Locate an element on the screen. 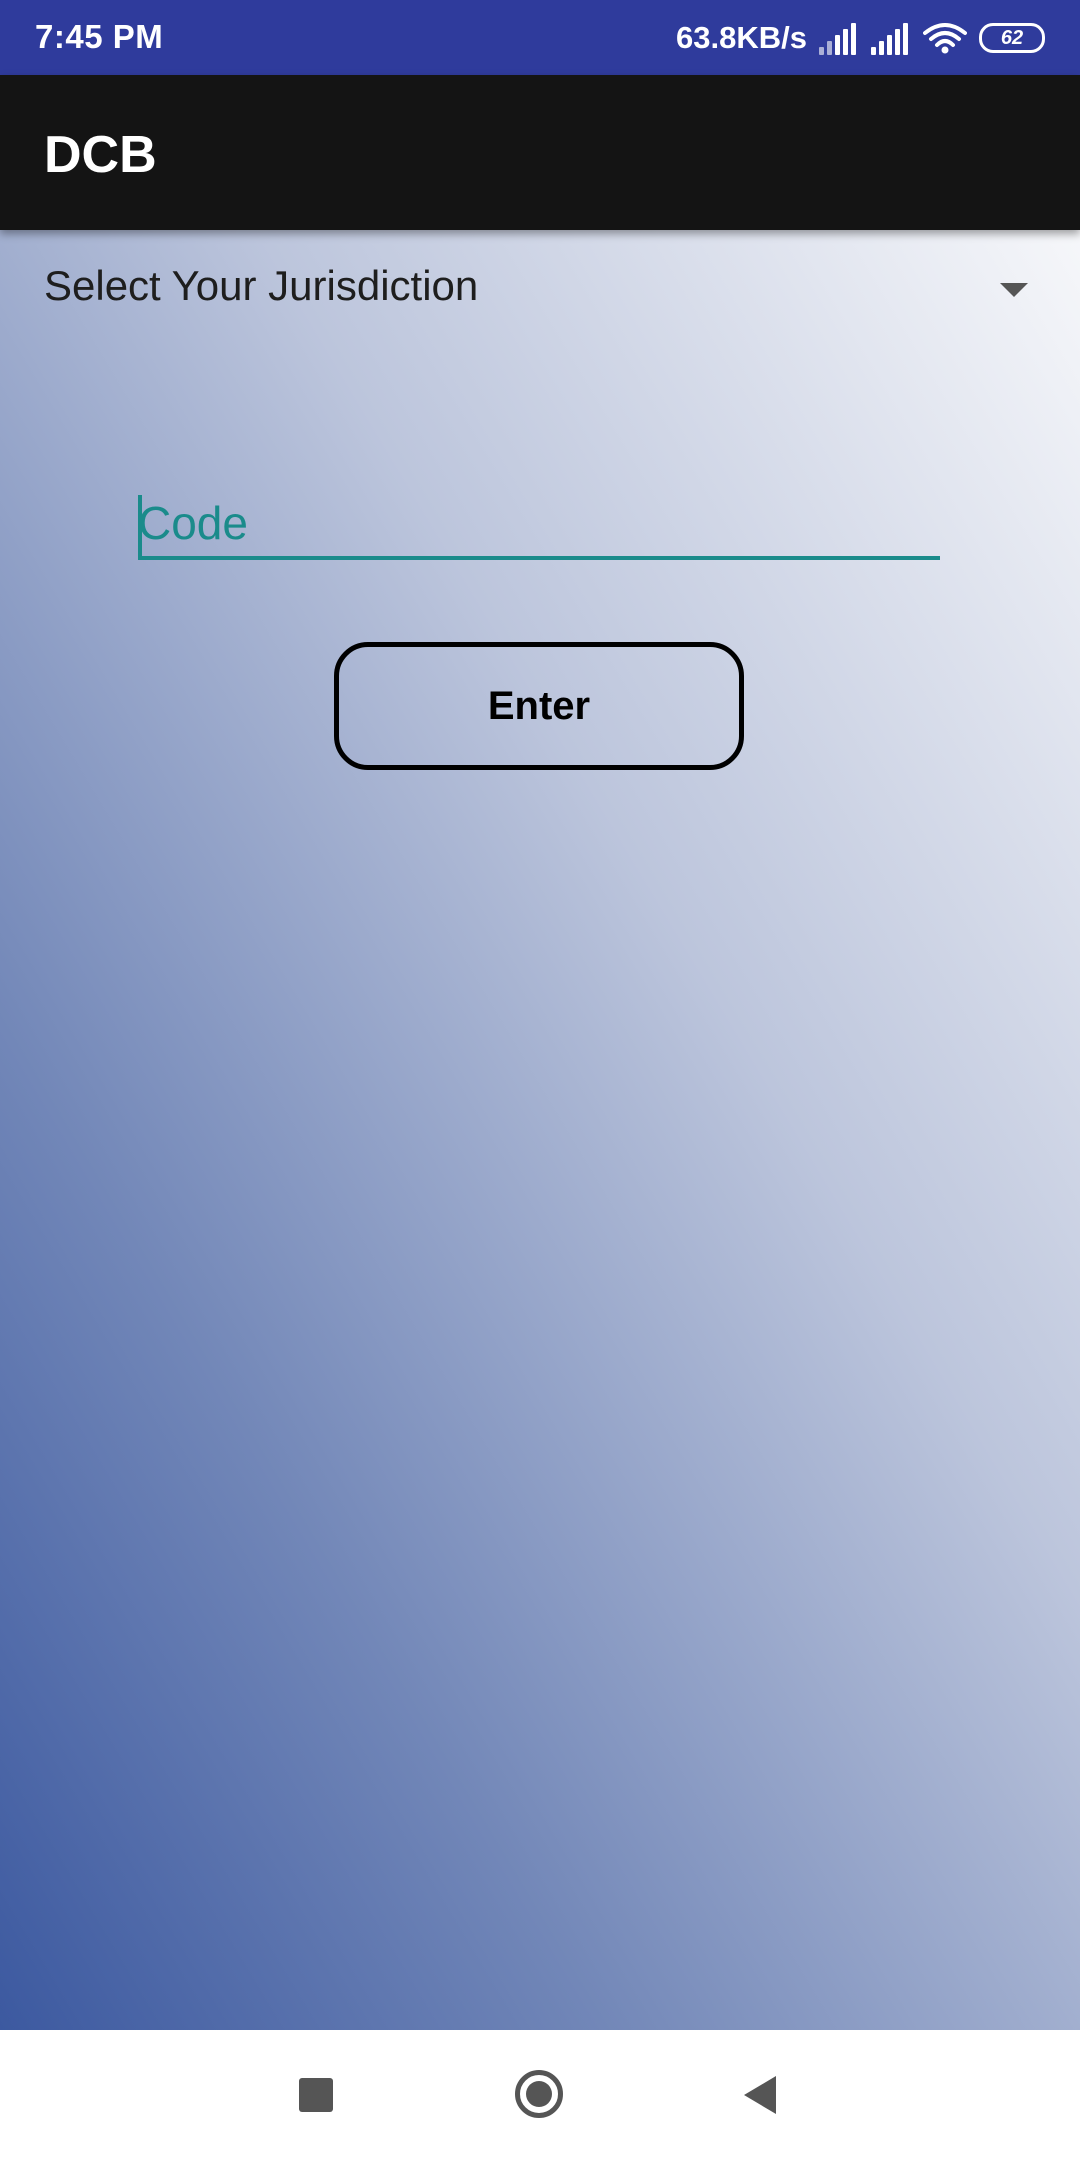 This screenshot has height=2160, width=1080. battery-level: 62 is located at coordinates (1012, 37).